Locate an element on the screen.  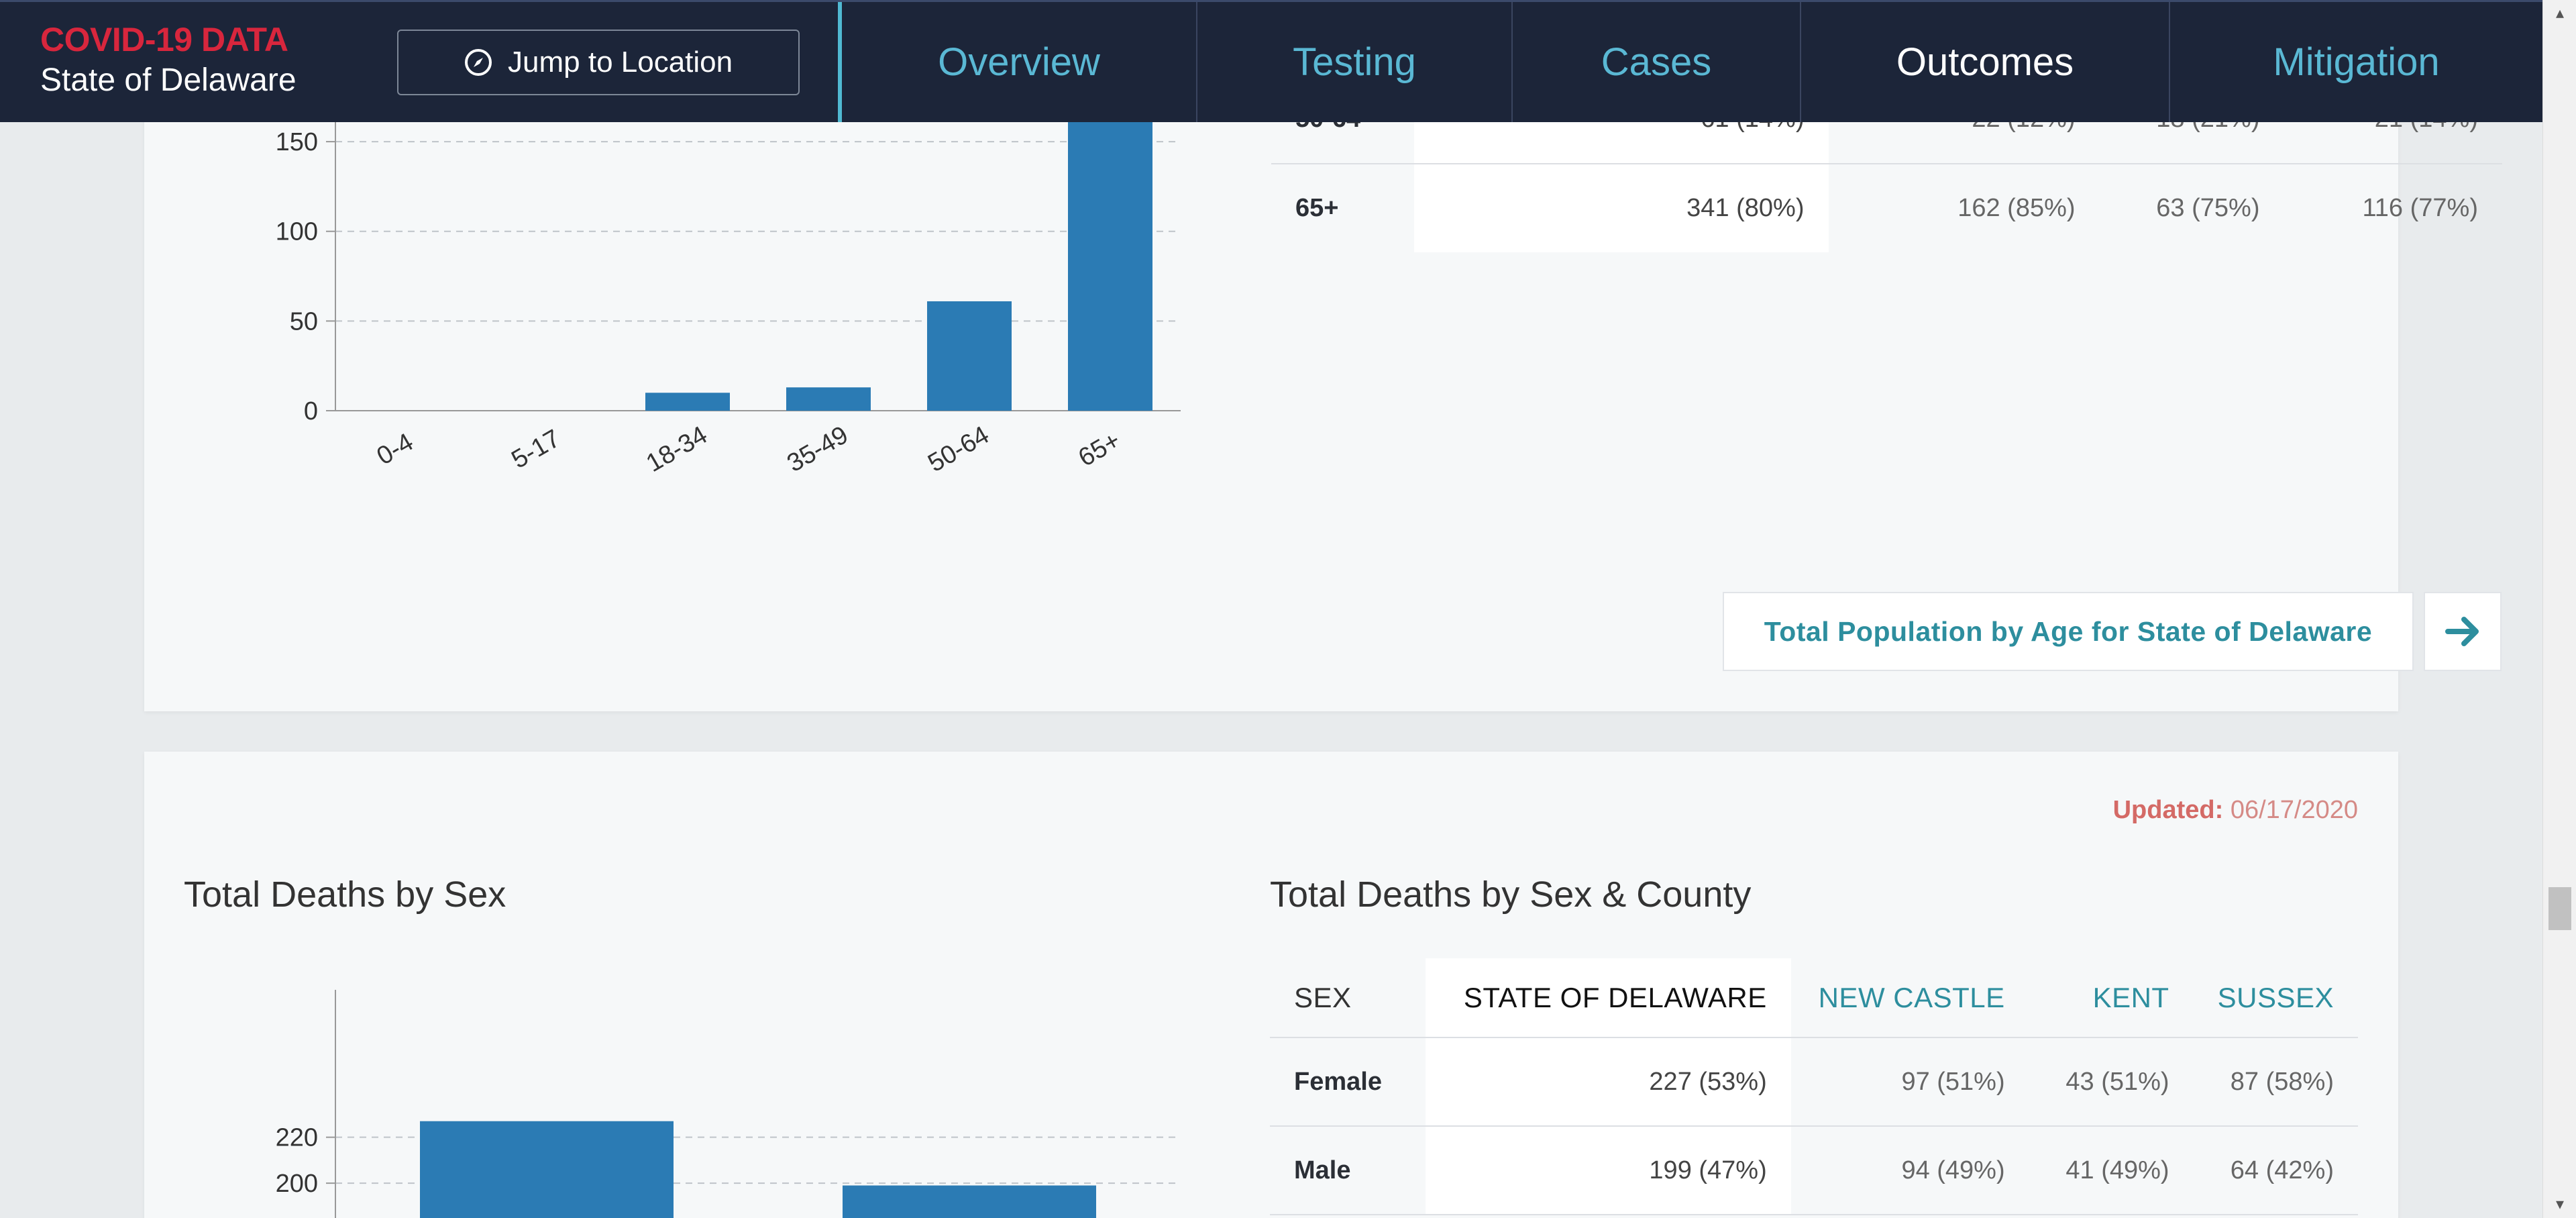
scroll-up-arrow-icon: ▴ is located at coordinates (2559, 14).